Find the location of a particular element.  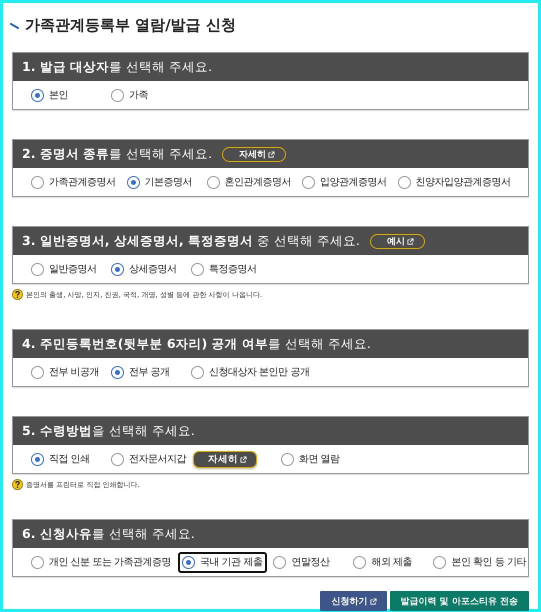

page-title: 가족관계등록부 열람/발급 신청 is located at coordinates (130, 25).